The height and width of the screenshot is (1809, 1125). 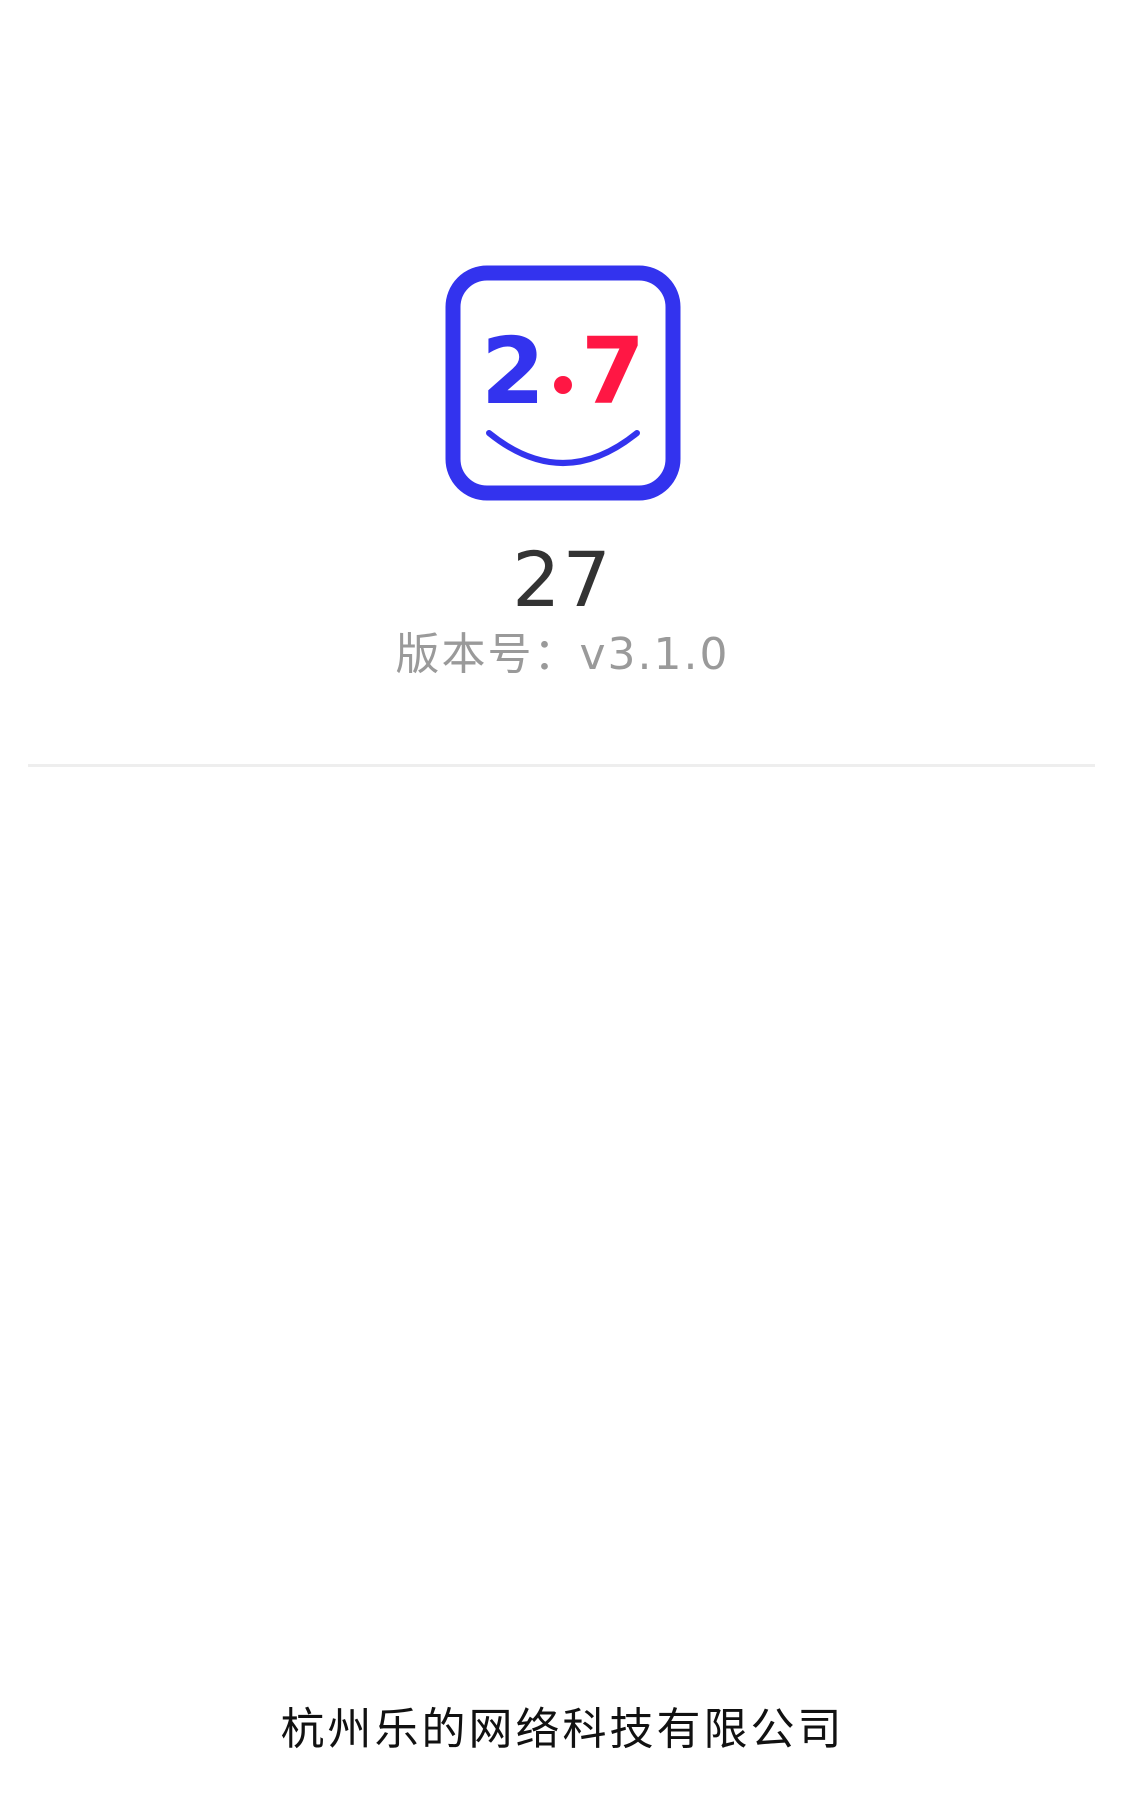 What do you see at coordinates (561, 765) in the screenshot?
I see `divider` at bounding box center [561, 765].